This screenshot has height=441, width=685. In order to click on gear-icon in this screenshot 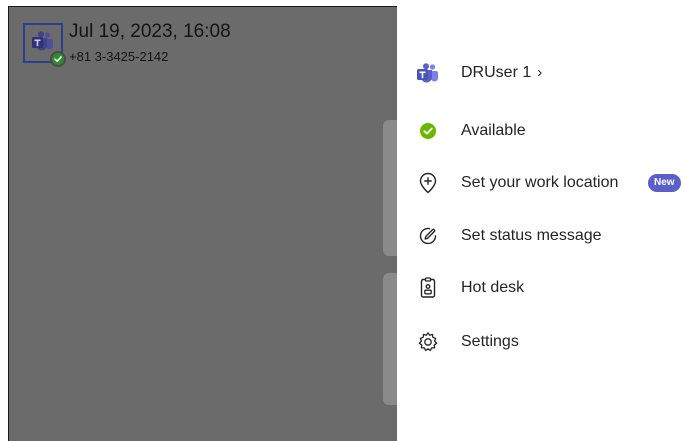, I will do `click(428, 342)`.